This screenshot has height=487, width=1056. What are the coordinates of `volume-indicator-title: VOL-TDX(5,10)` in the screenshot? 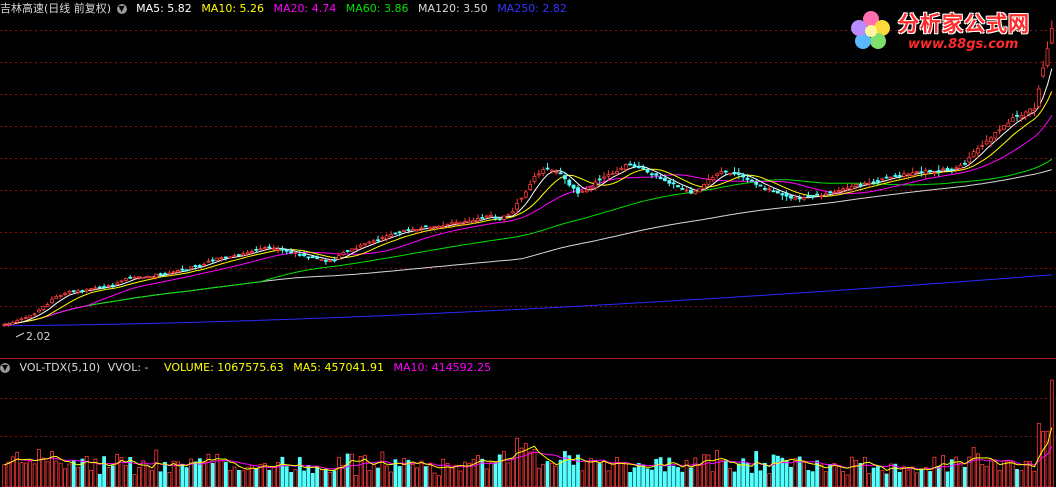 It's located at (60, 367).